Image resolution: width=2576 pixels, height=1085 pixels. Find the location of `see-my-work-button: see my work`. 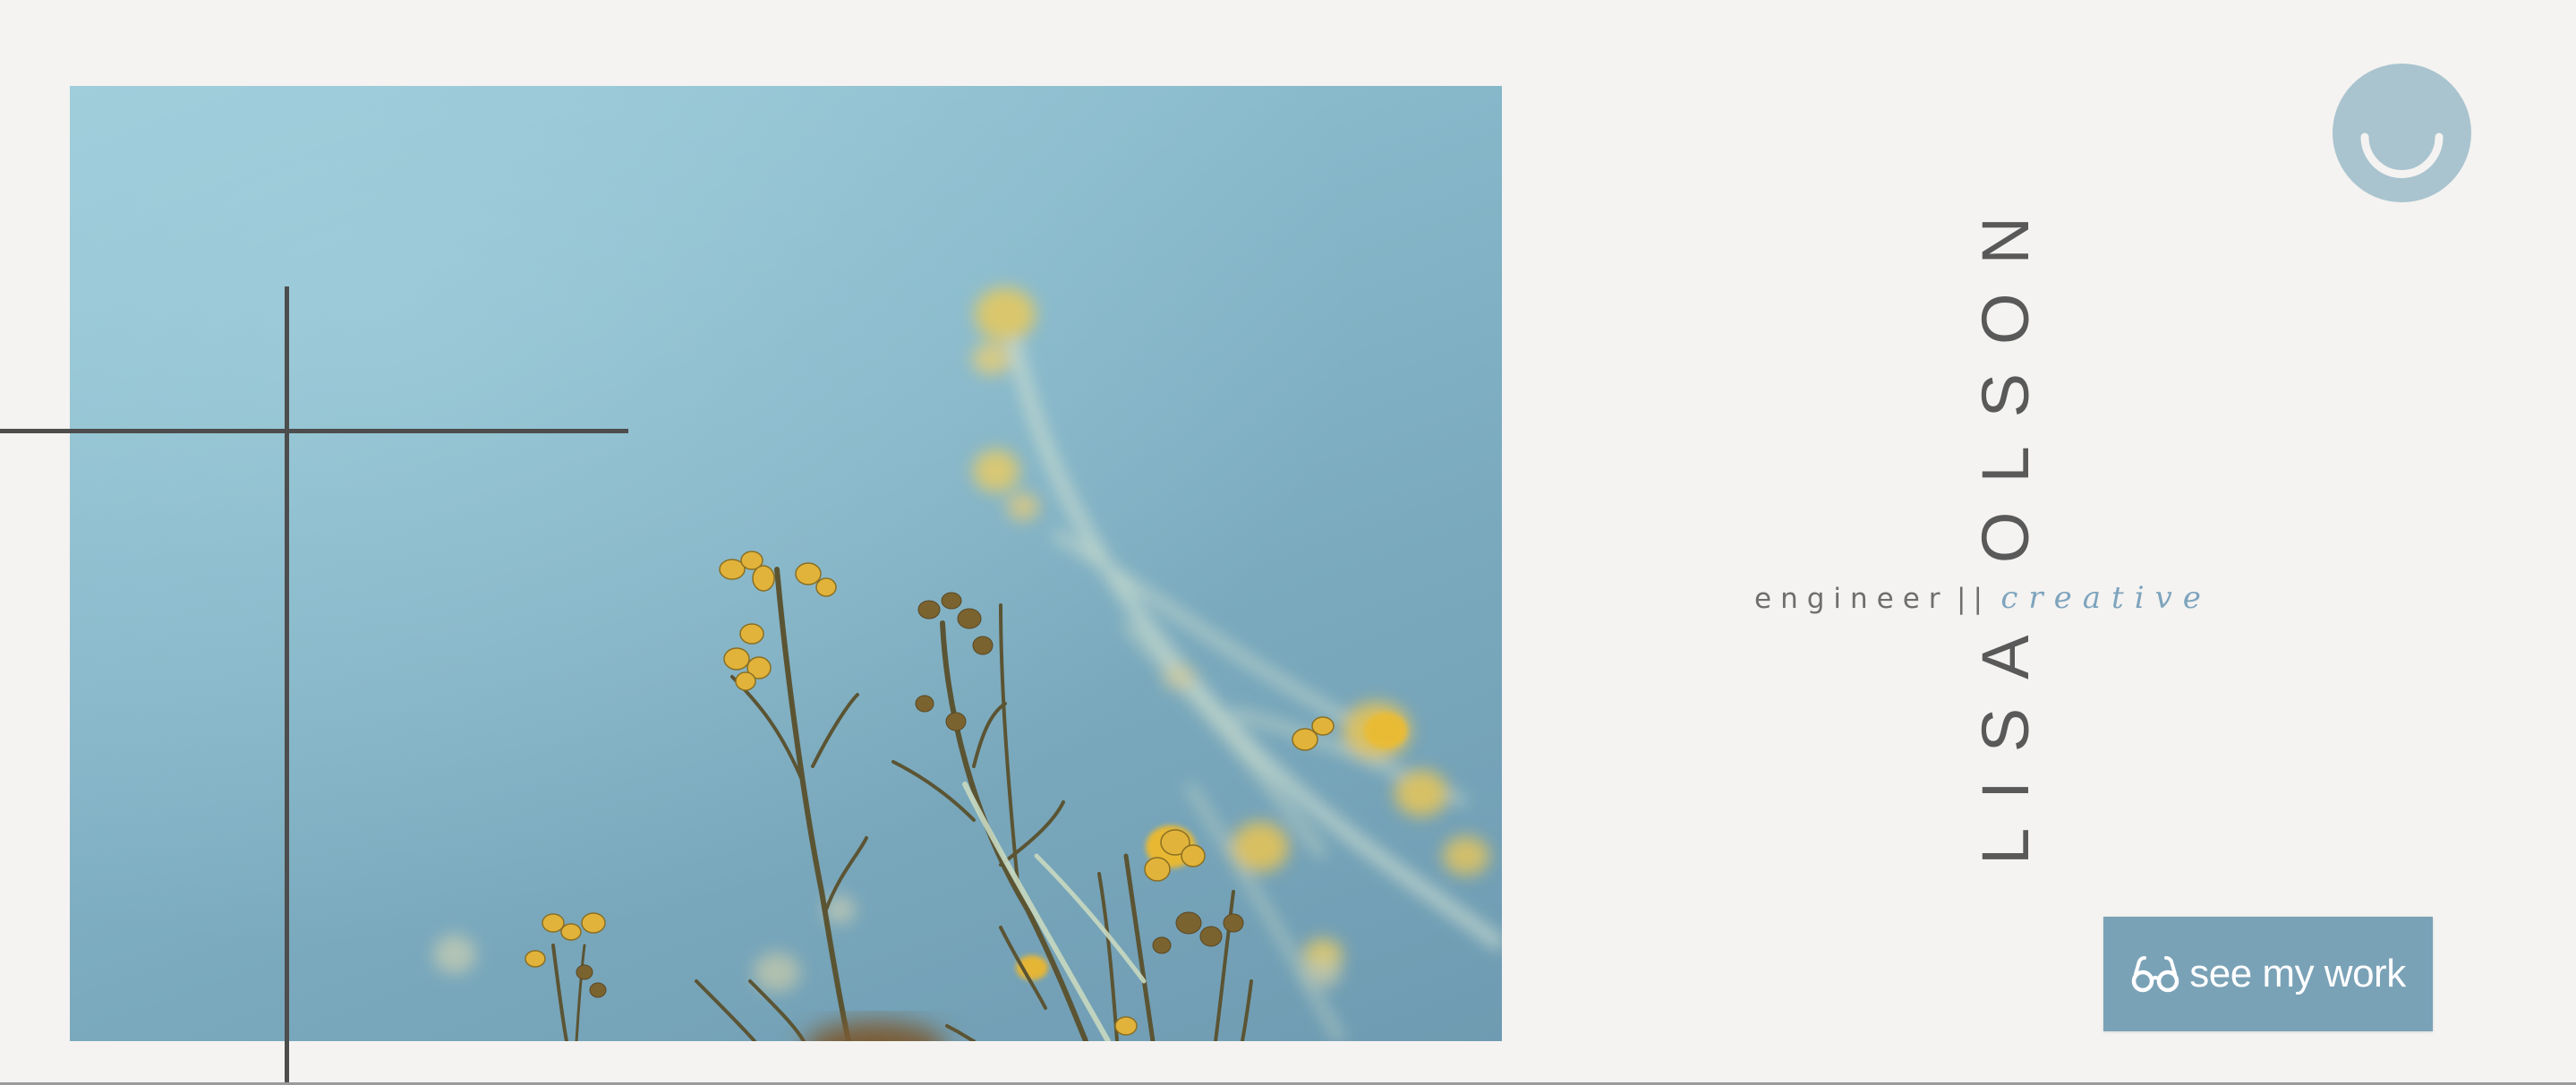

see-my-work-button: see my work is located at coordinates (2268, 974).